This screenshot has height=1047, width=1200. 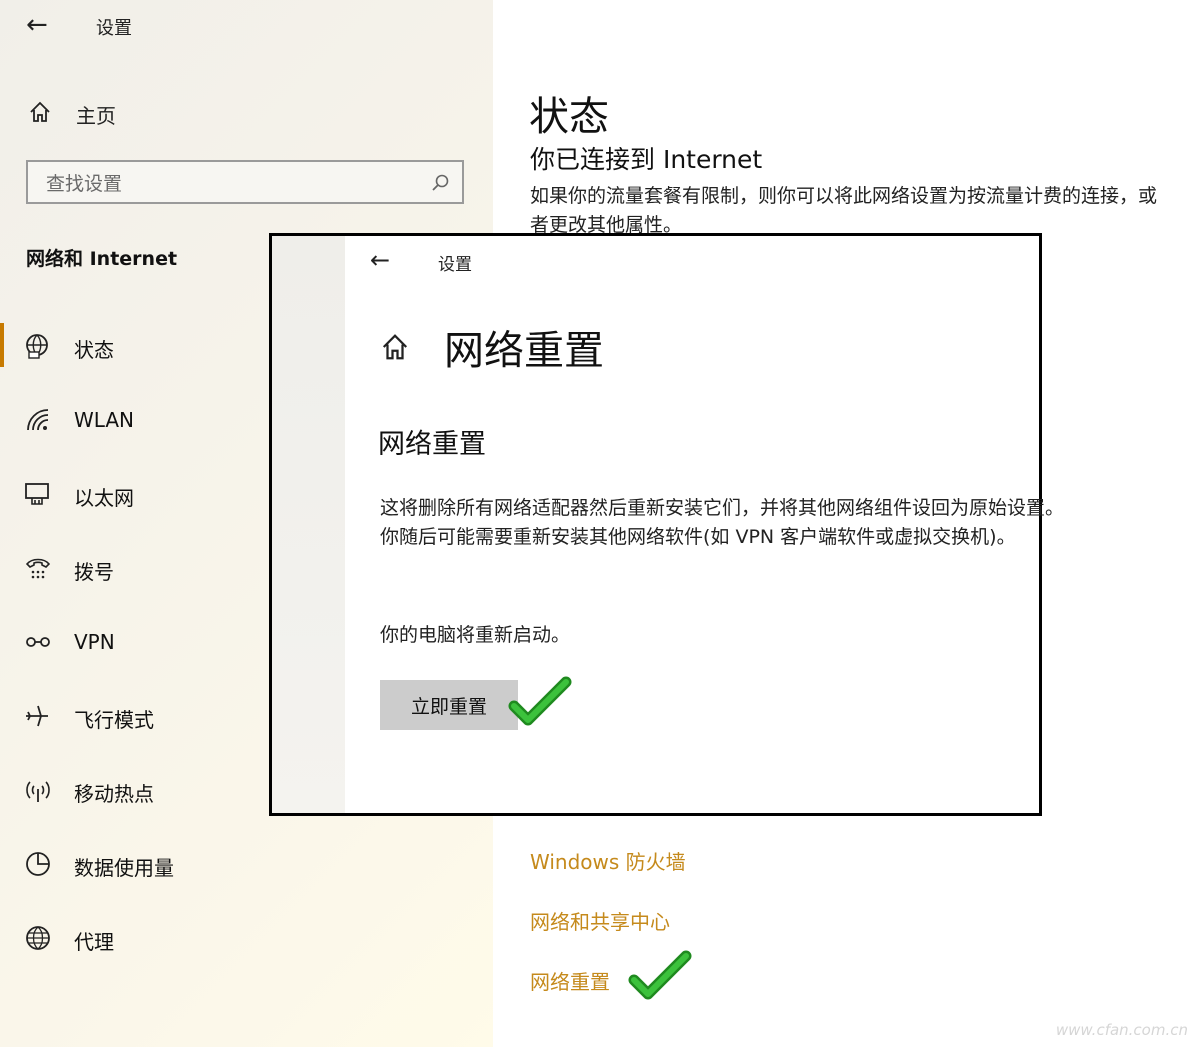 I want to click on home-link: 主页, so click(x=178, y=113).